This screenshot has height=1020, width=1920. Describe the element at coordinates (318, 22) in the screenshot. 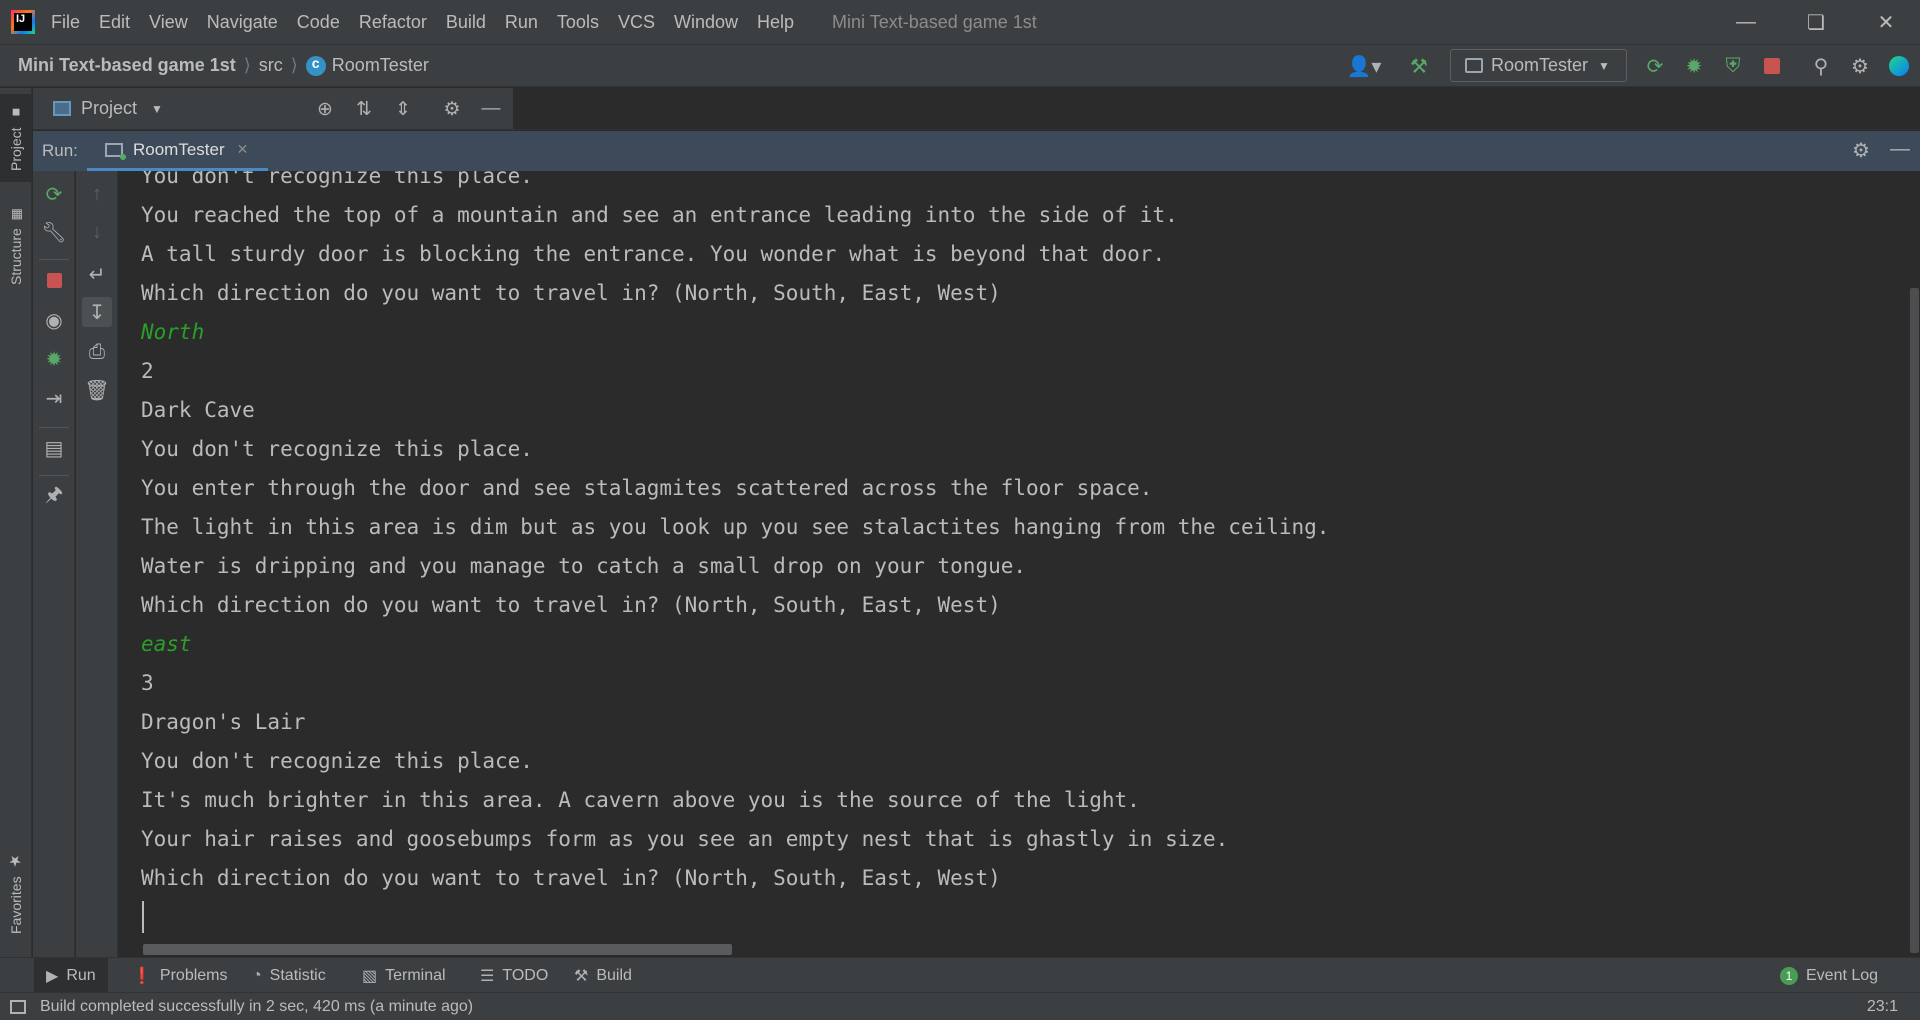

I see `menu-code: Code` at that location.